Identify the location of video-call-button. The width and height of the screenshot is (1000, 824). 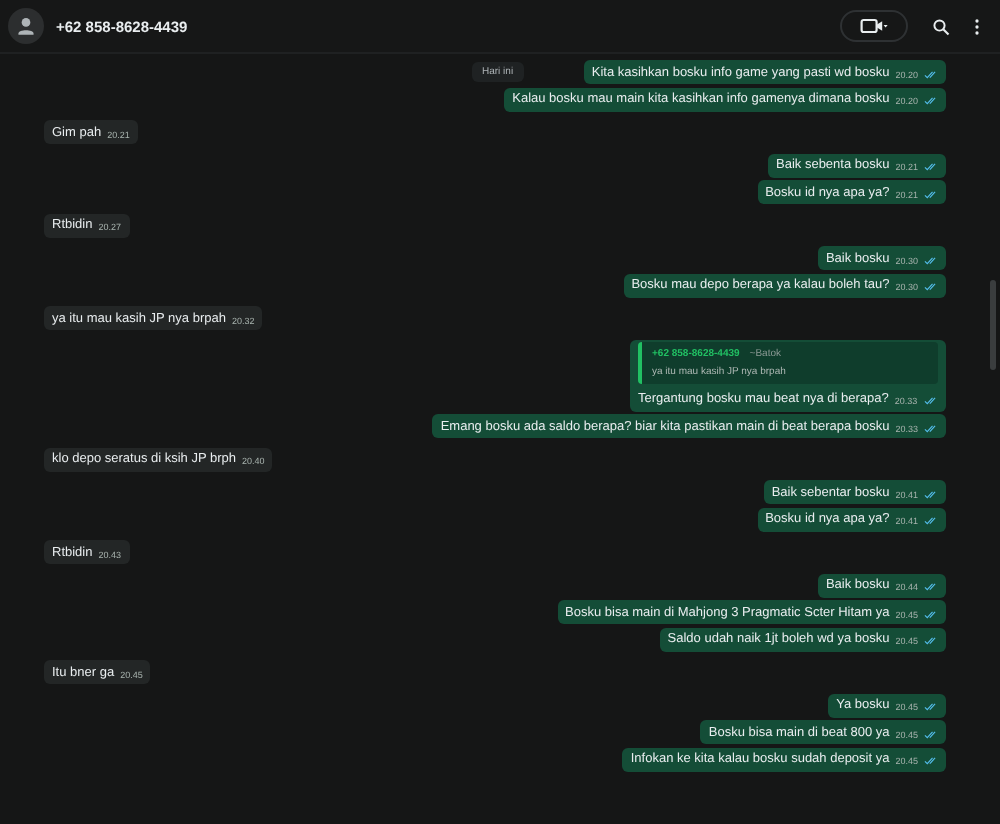
(874, 26).